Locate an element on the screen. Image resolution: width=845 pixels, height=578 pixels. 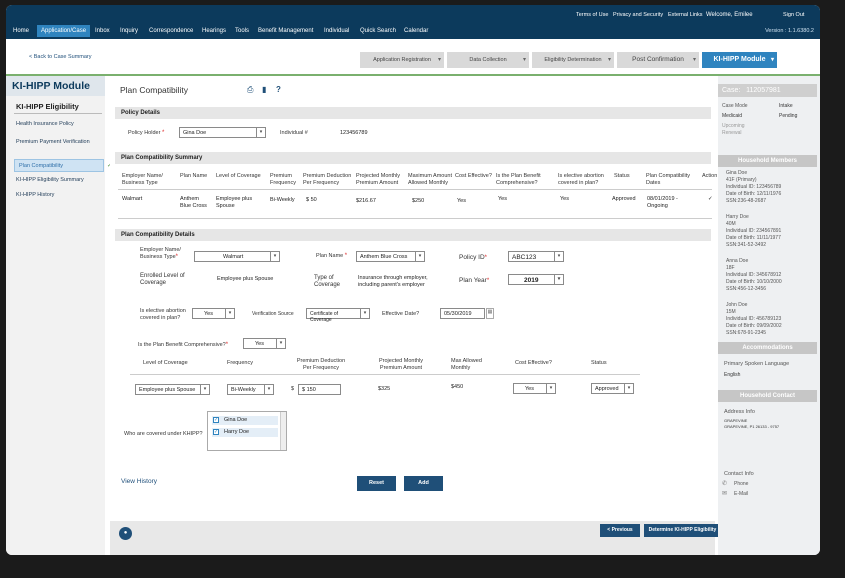
sidebar-item-health-insurance-policy: Health Insurance Policy is located at coordinates (45, 124).